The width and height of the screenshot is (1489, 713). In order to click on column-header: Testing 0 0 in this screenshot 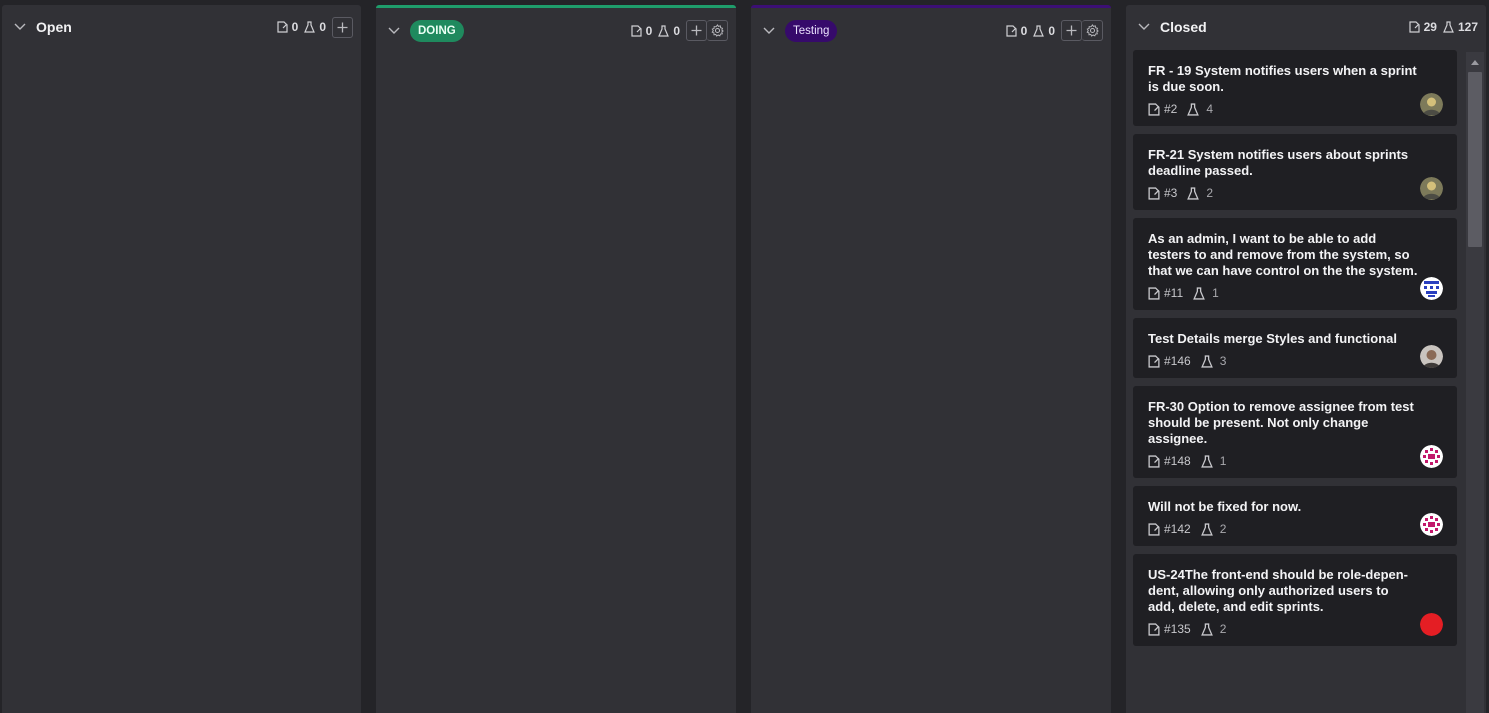, I will do `click(931, 30)`.